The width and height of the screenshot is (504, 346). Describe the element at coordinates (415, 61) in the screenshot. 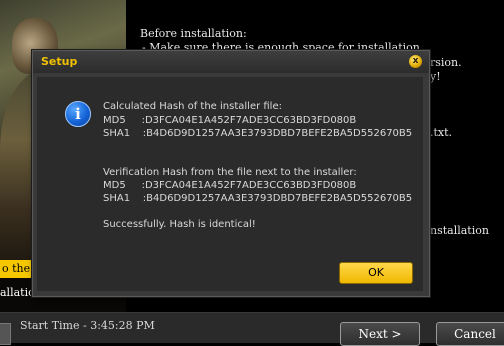

I see `close-icon: x` at that location.